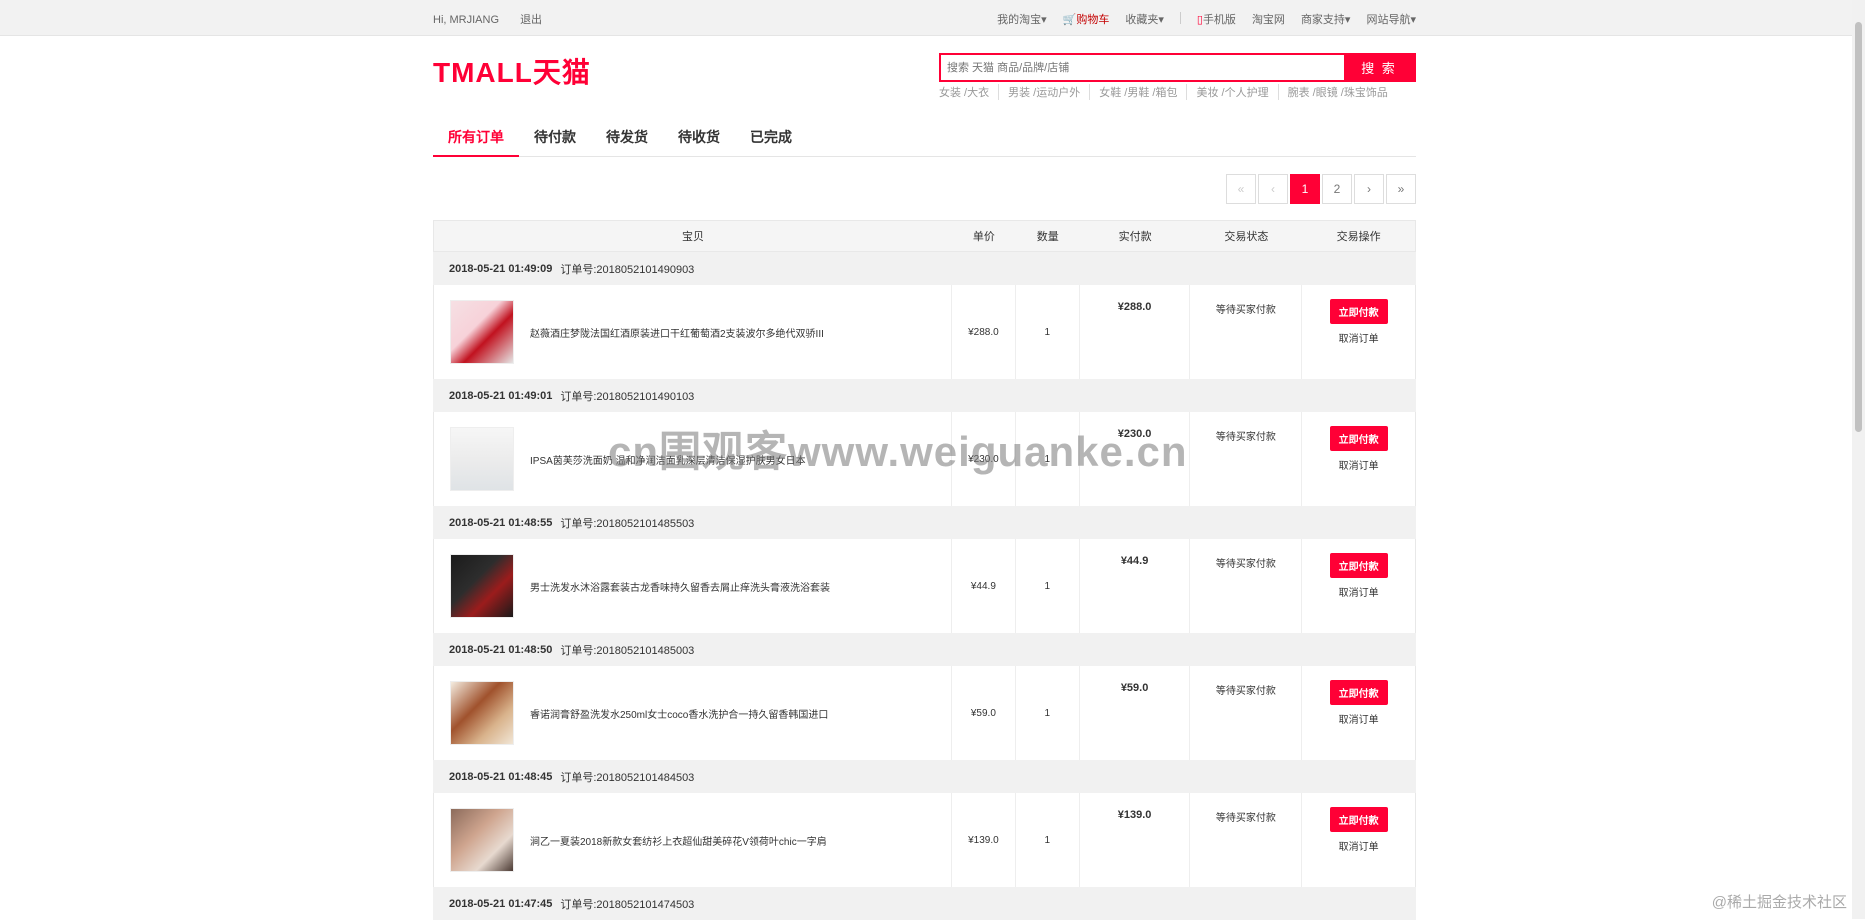 This screenshot has height=920, width=1865. Describe the element at coordinates (1144, 19) in the screenshot. I see `favorites-link: 收藏夹▾` at that location.